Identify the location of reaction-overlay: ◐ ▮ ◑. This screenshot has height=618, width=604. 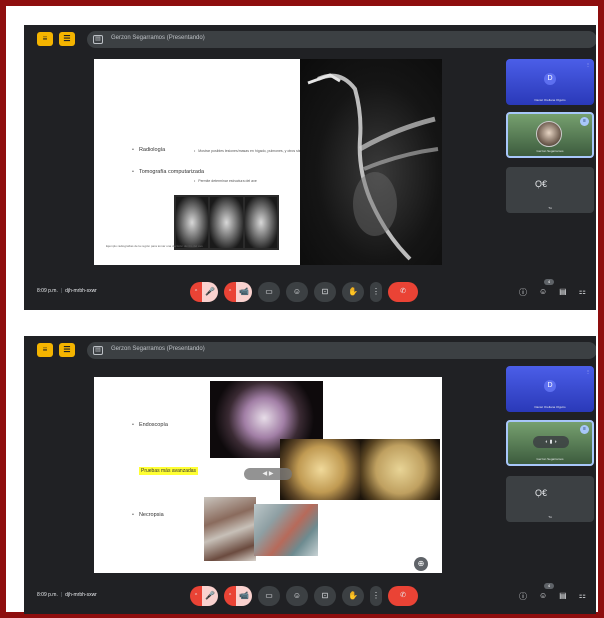
(551, 442).